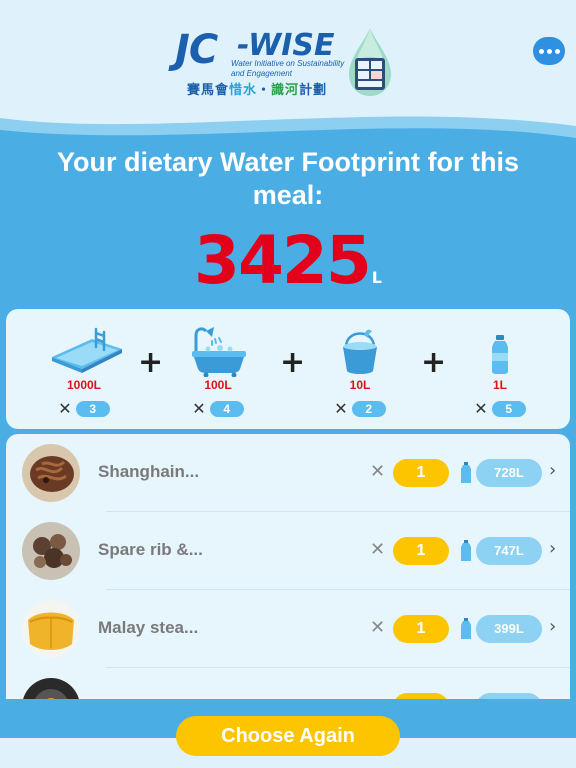 The image size is (576, 768). I want to click on more-menu-button, so click(549, 51).